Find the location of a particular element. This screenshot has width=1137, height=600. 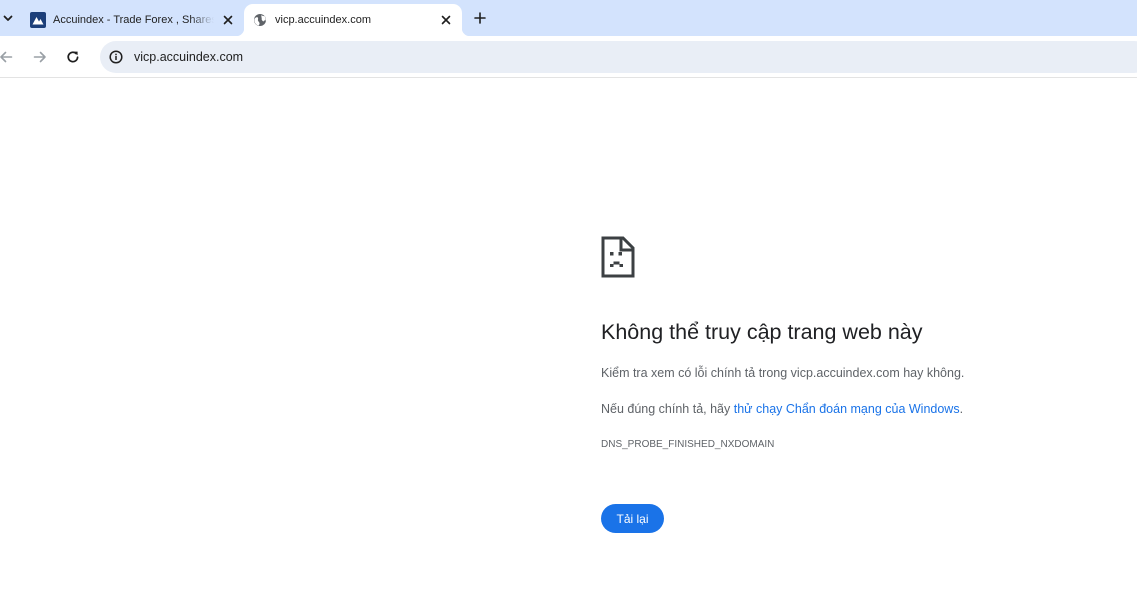

info-icon is located at coordinates (116, 57).